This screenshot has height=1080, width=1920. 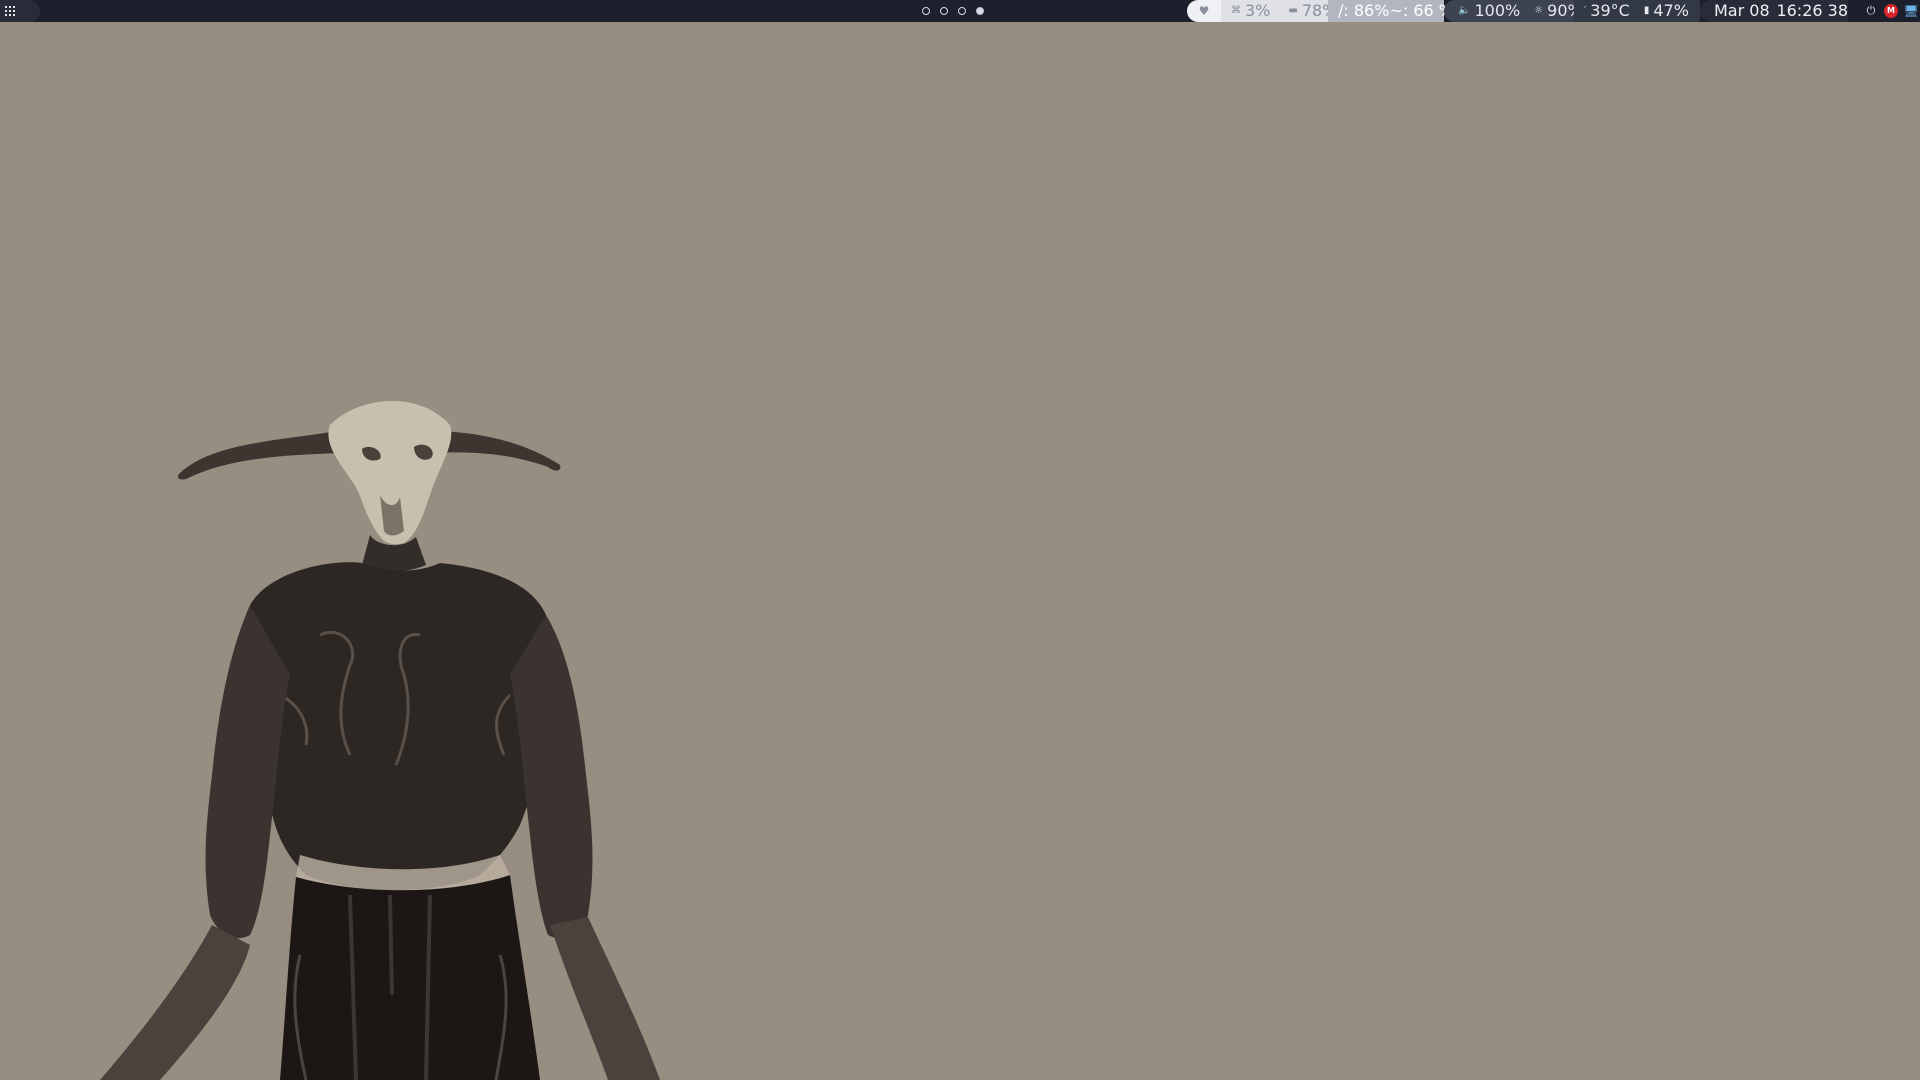 What do you see at coordinates (953, 11) in the screenshot?
I see `workspace-switcher` at bounding box center [953, 11].